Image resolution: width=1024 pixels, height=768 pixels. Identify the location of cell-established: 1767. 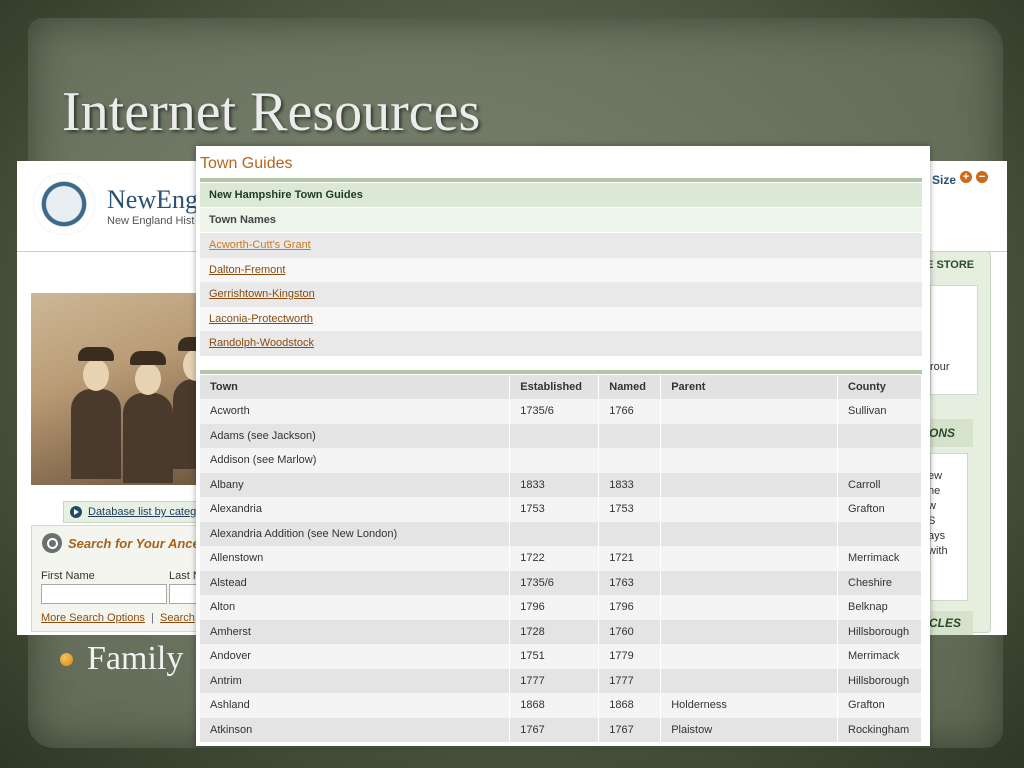
(554, 729).